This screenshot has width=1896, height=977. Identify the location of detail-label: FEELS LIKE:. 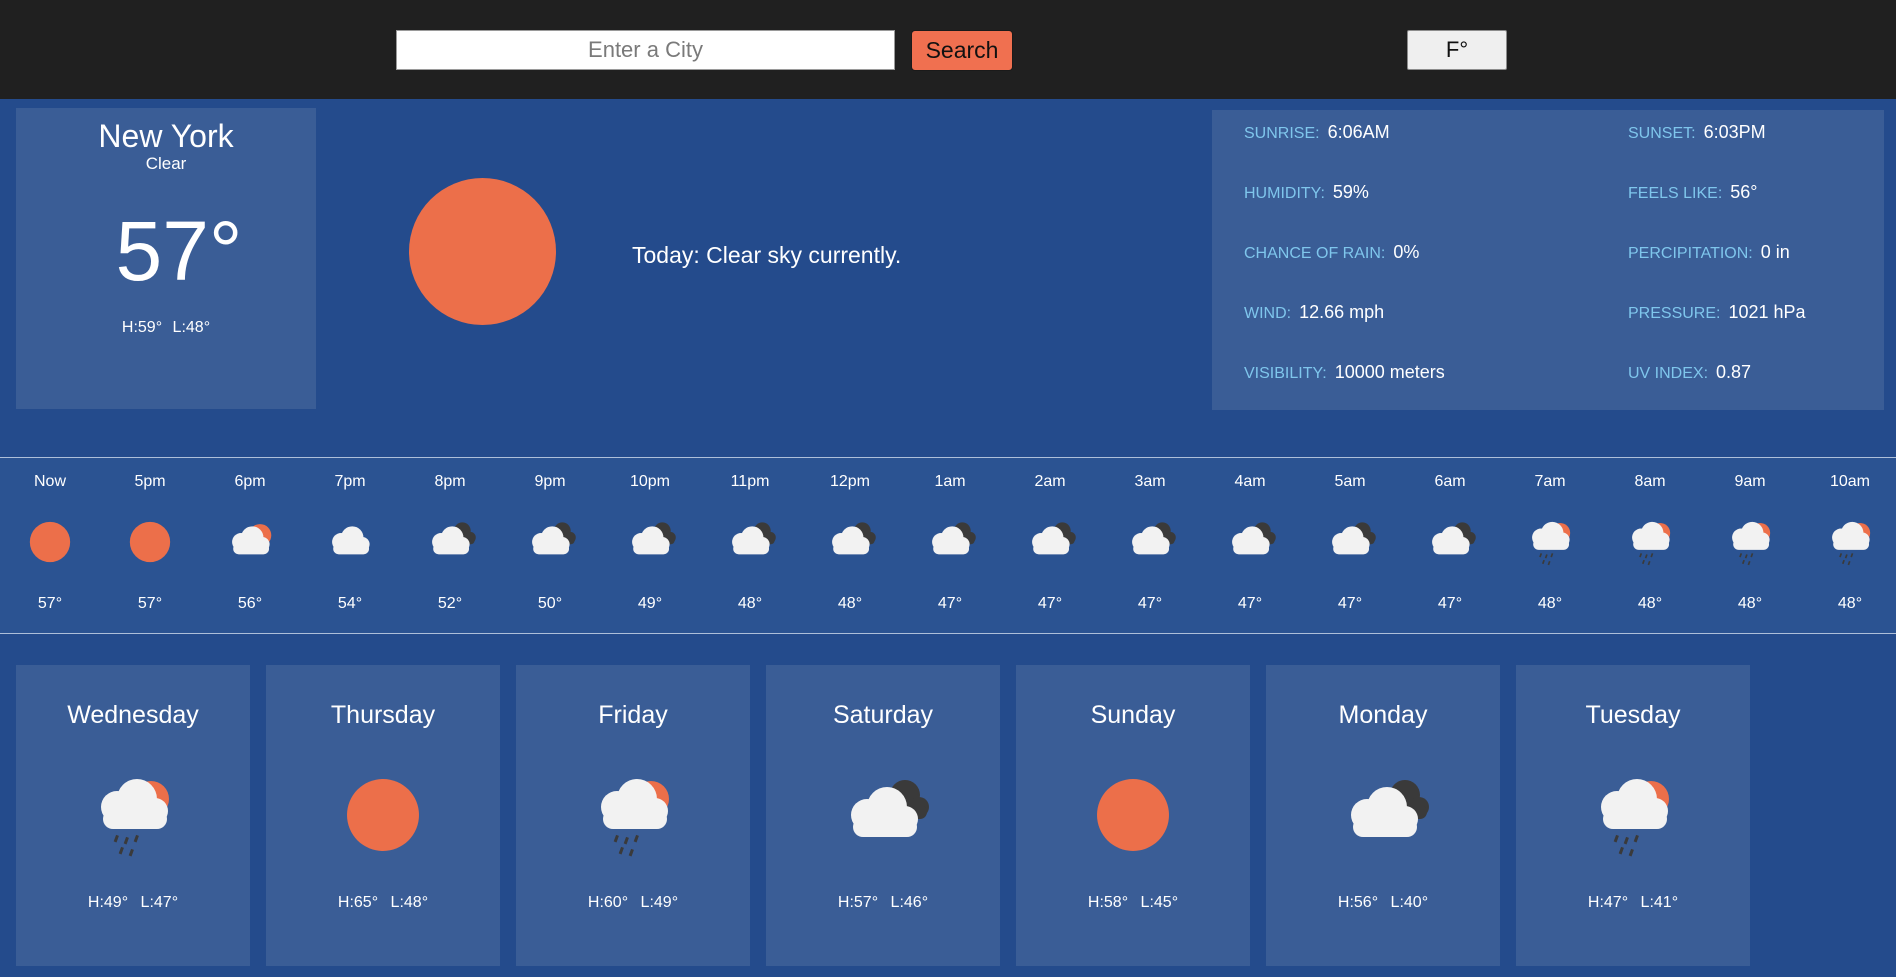
(1675, 193).